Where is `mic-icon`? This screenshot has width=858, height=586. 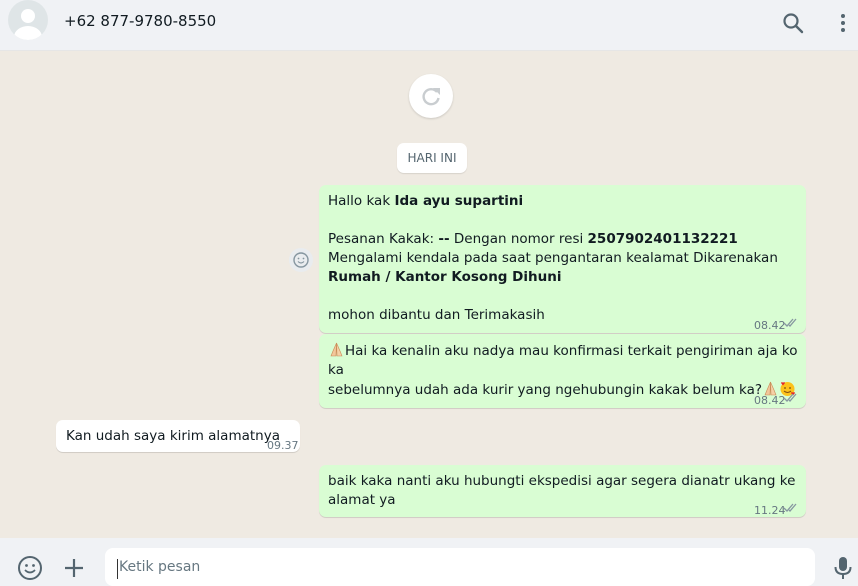
mic-icon is located at coordinates (843, 568).